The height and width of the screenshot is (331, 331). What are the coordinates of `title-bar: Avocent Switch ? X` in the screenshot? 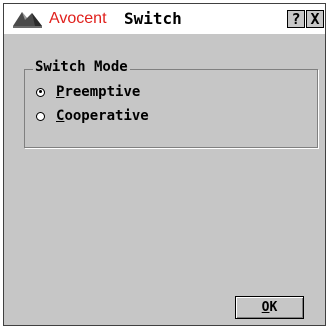 It's located at (164, 19).